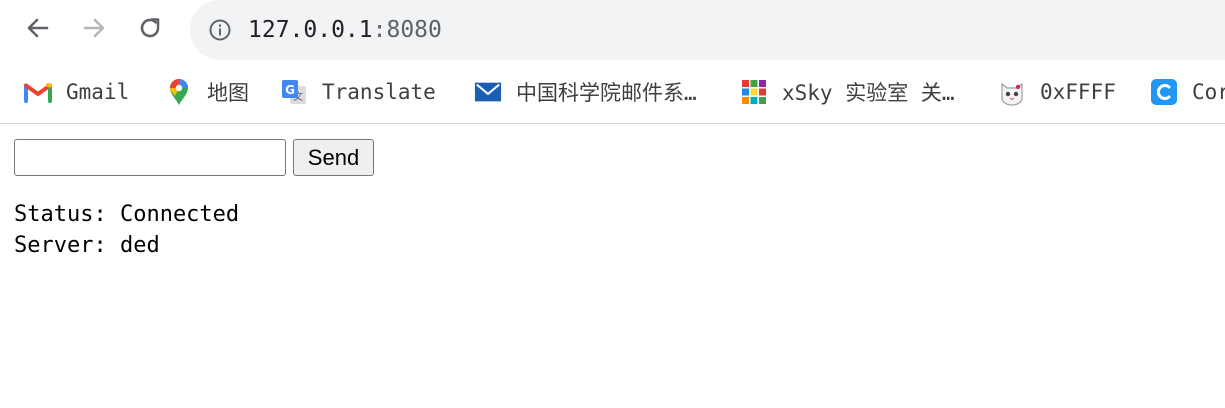  What do you see at coordinates (1208, 92) in the screenshot?
I see `bookmark-label: Cor` at bounding box center [1208, 92].